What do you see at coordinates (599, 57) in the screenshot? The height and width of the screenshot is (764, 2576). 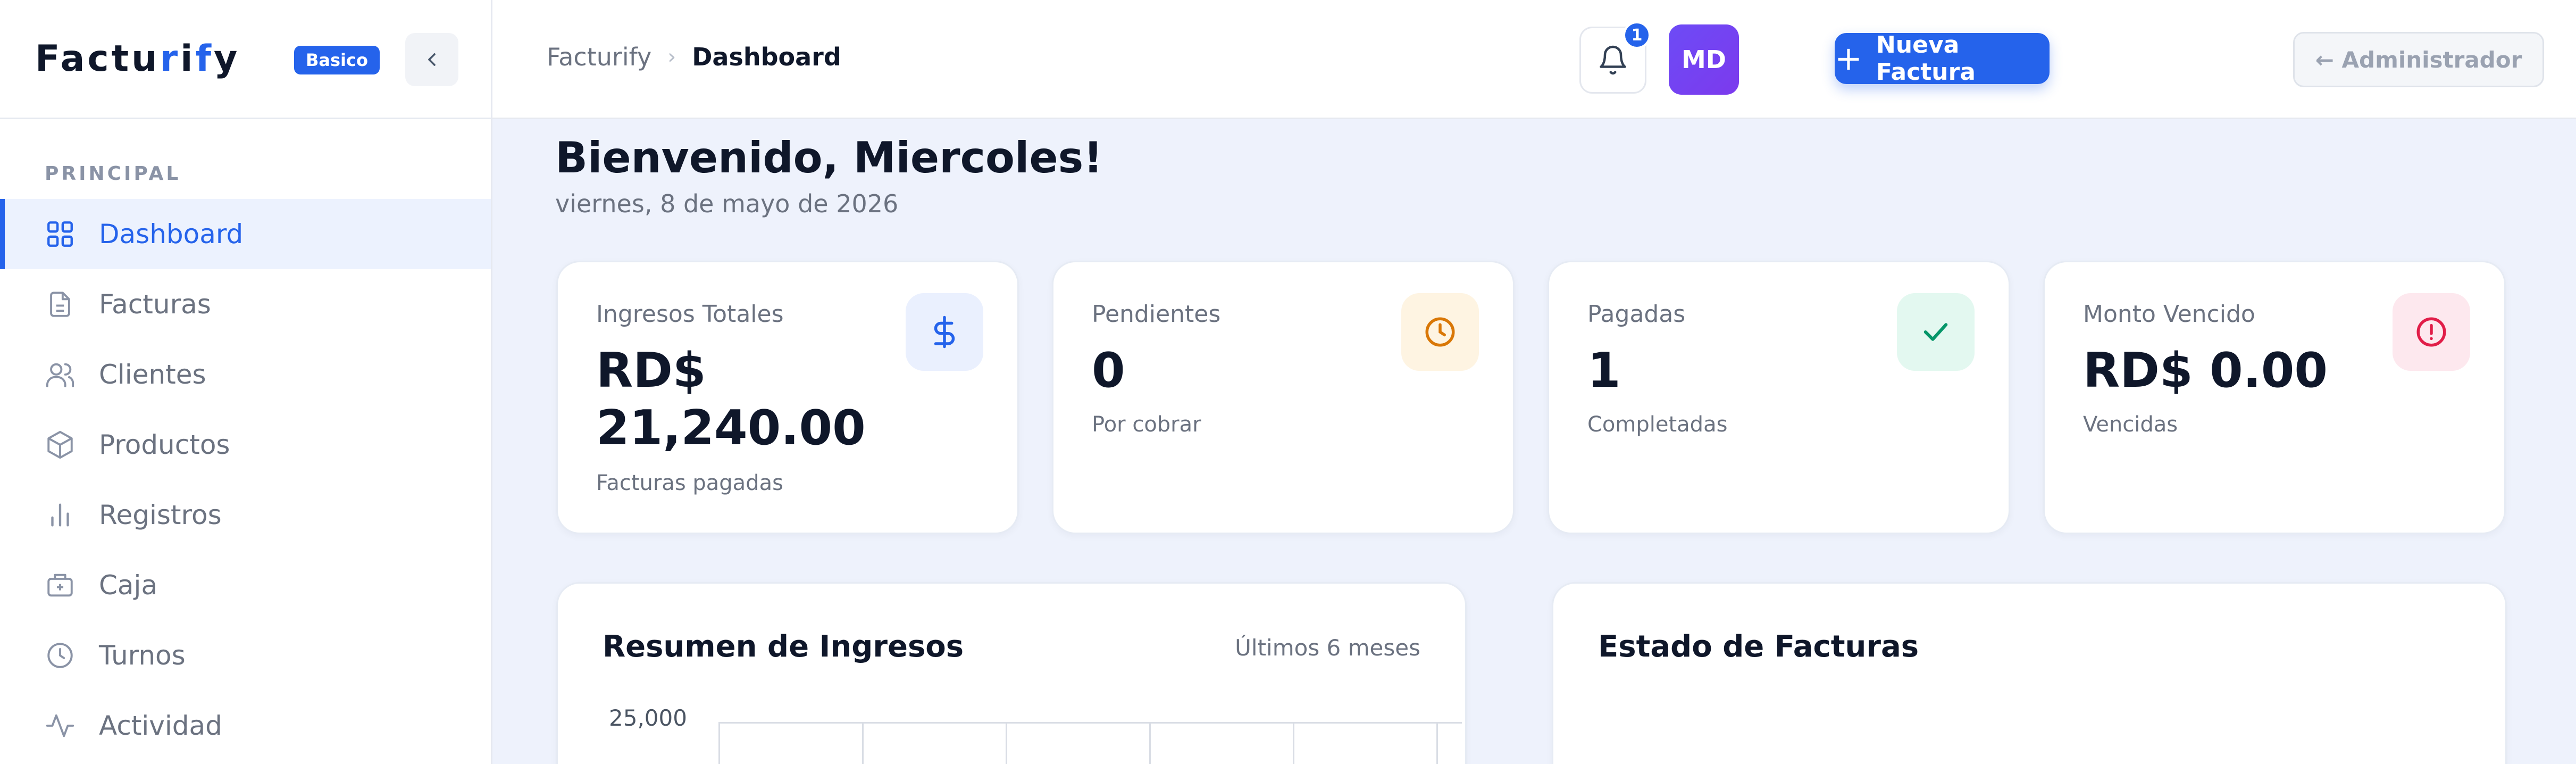 I see `breadcrumb-root: Facturify` at bounding box center [599, 57].